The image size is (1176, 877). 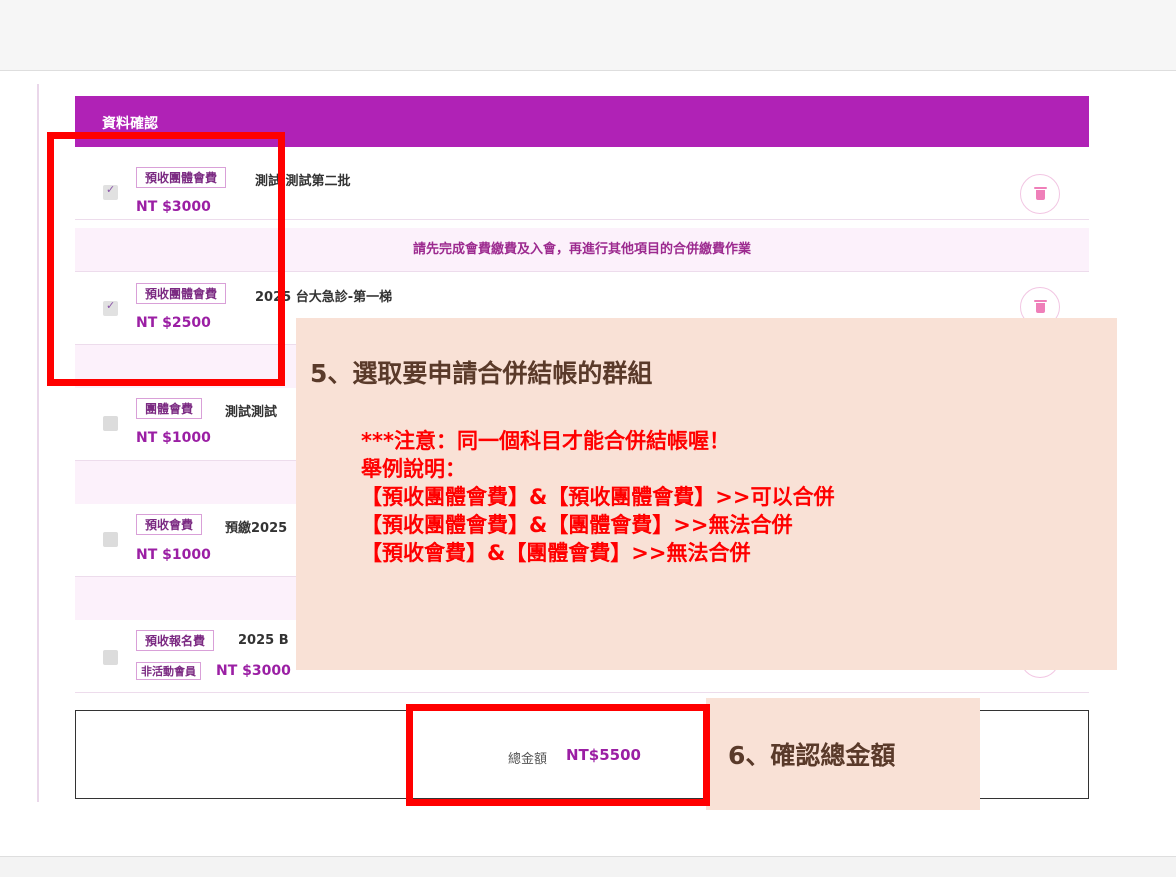 I want to click on annotation-callout-step6: 6、確認總金額, so click(x=843, y=754).